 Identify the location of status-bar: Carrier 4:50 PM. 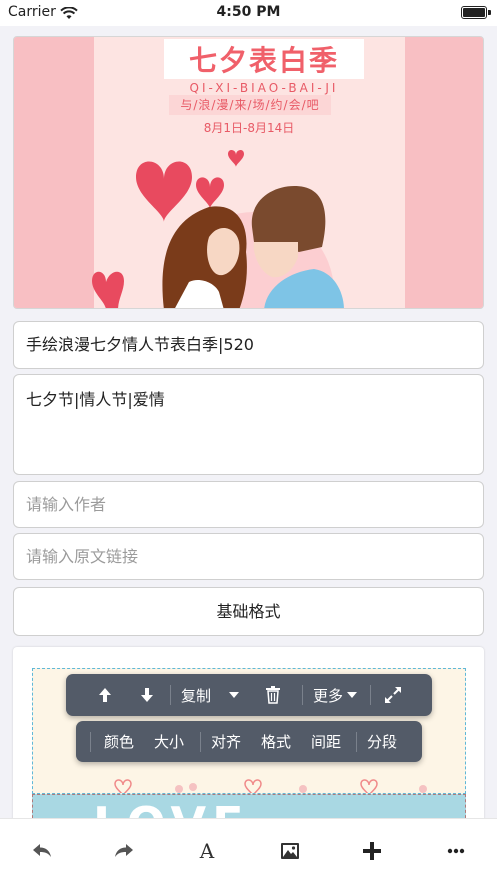
(248, 13).